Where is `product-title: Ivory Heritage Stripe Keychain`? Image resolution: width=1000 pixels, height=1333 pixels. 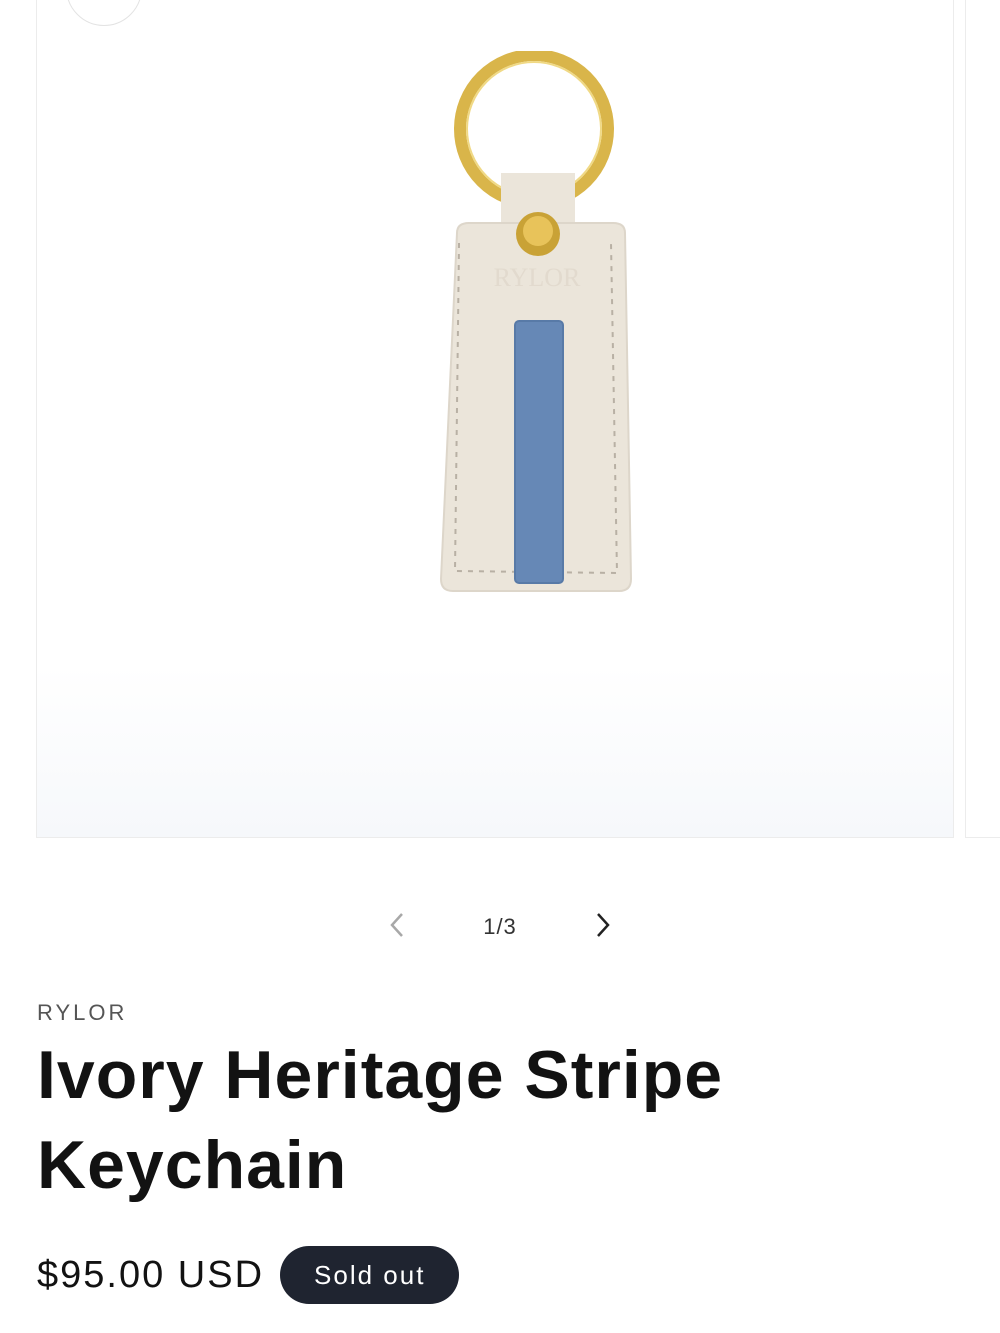 product-title: Ivory Heritage Stripe Keychain is located at coordinates (380, 1120).